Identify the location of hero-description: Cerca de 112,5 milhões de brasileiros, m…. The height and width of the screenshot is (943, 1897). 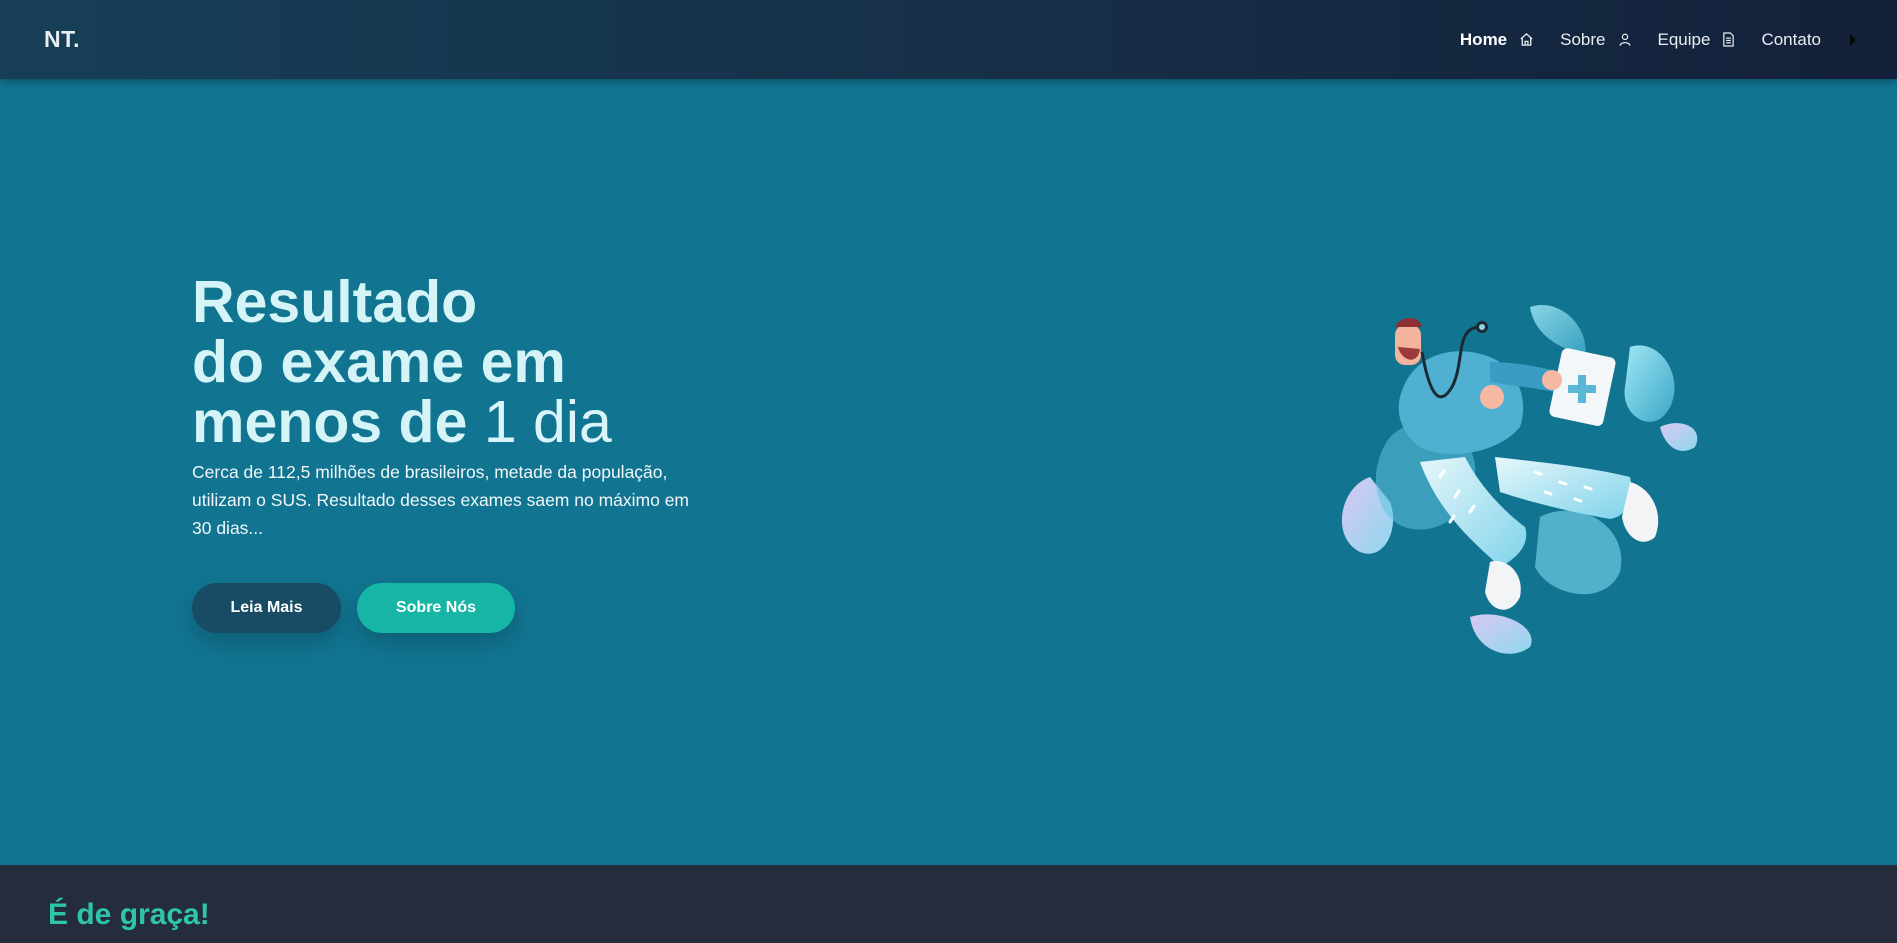
(441, 500).